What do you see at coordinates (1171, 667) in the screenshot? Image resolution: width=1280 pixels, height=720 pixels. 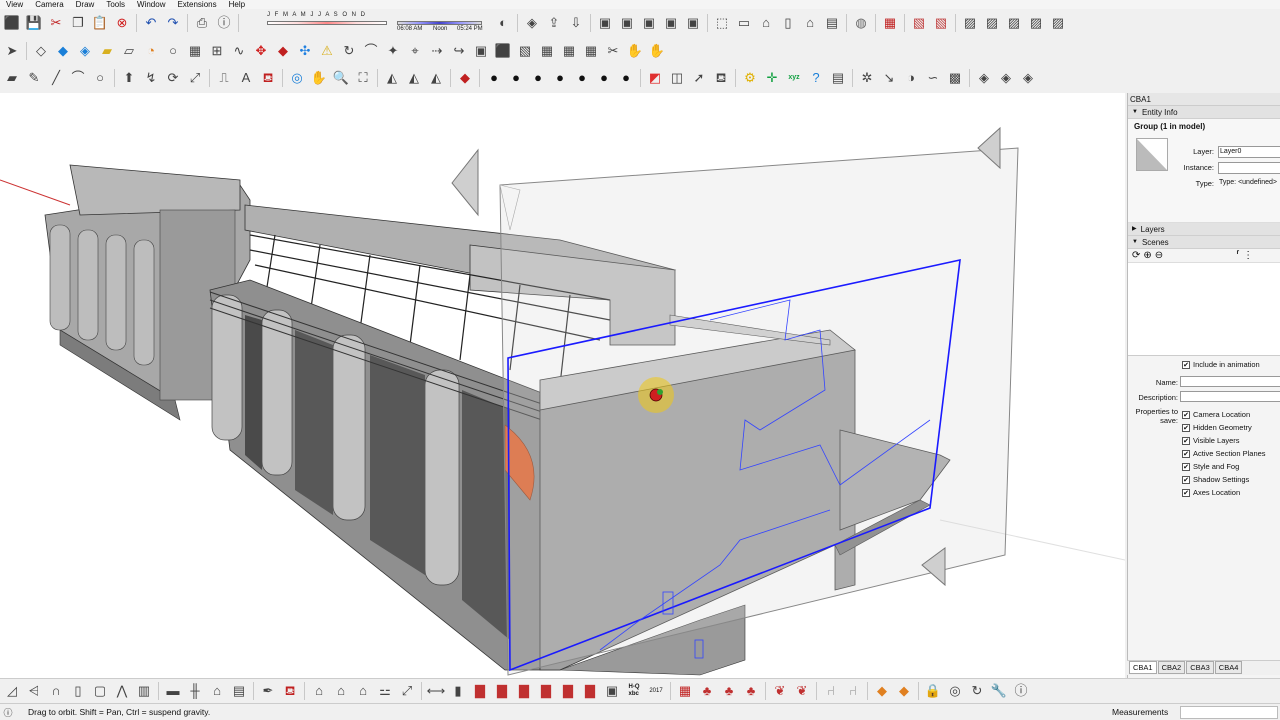 I see `scene-tab-cba2: CBA2` at bounding box center [1171, 667].